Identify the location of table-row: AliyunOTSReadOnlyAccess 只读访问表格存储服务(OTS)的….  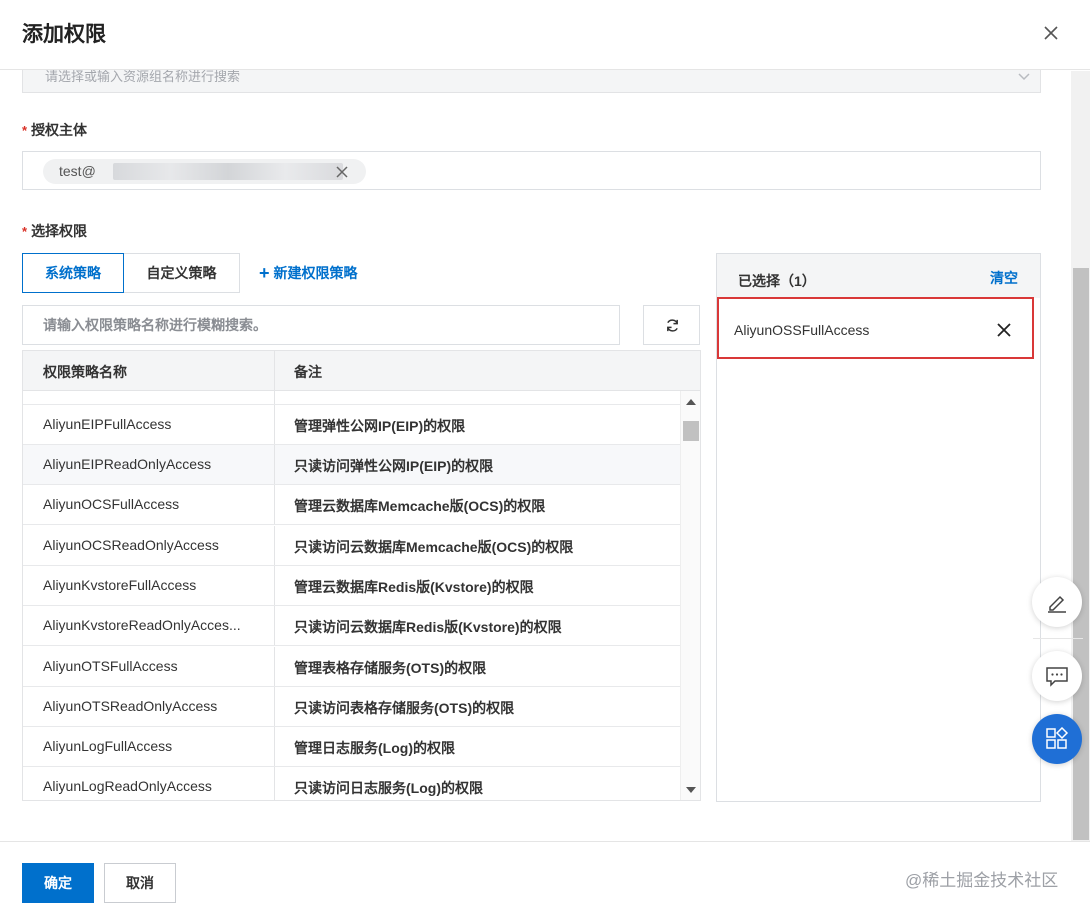
(351, 707).